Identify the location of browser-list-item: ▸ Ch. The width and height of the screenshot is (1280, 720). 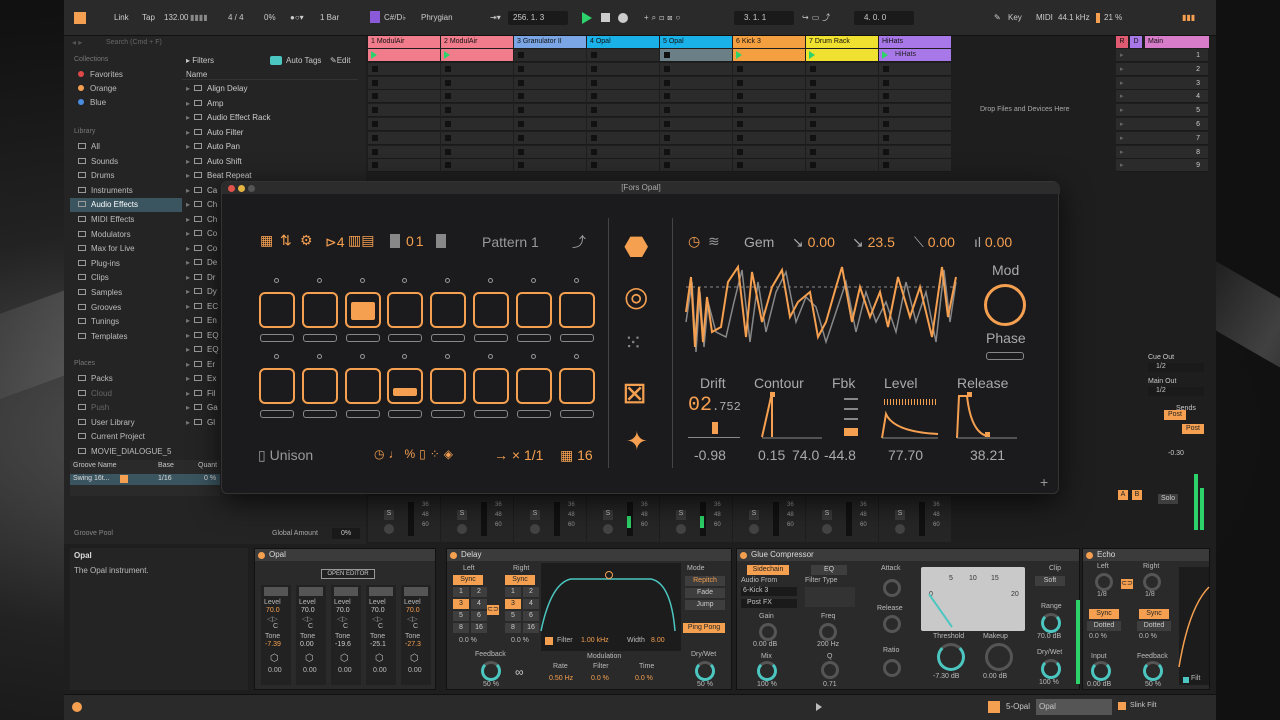
(201, 205).